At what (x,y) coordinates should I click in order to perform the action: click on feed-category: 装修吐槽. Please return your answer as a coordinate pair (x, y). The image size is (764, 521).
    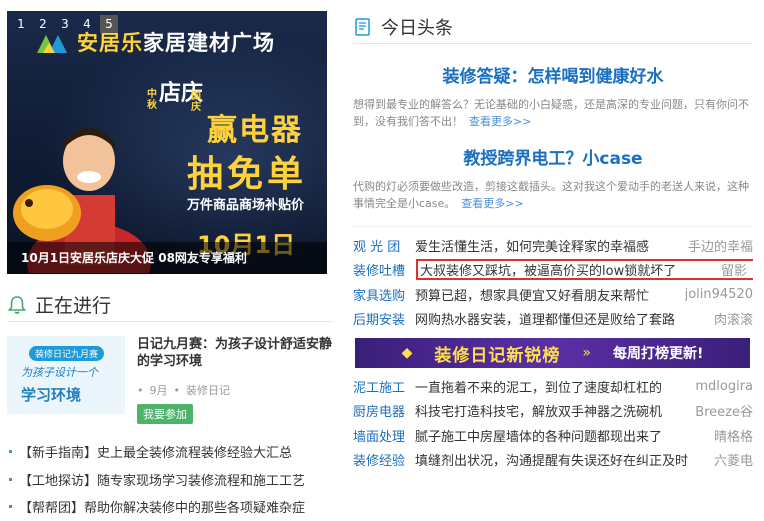
    Looking at the image, I should click on (384, 269).